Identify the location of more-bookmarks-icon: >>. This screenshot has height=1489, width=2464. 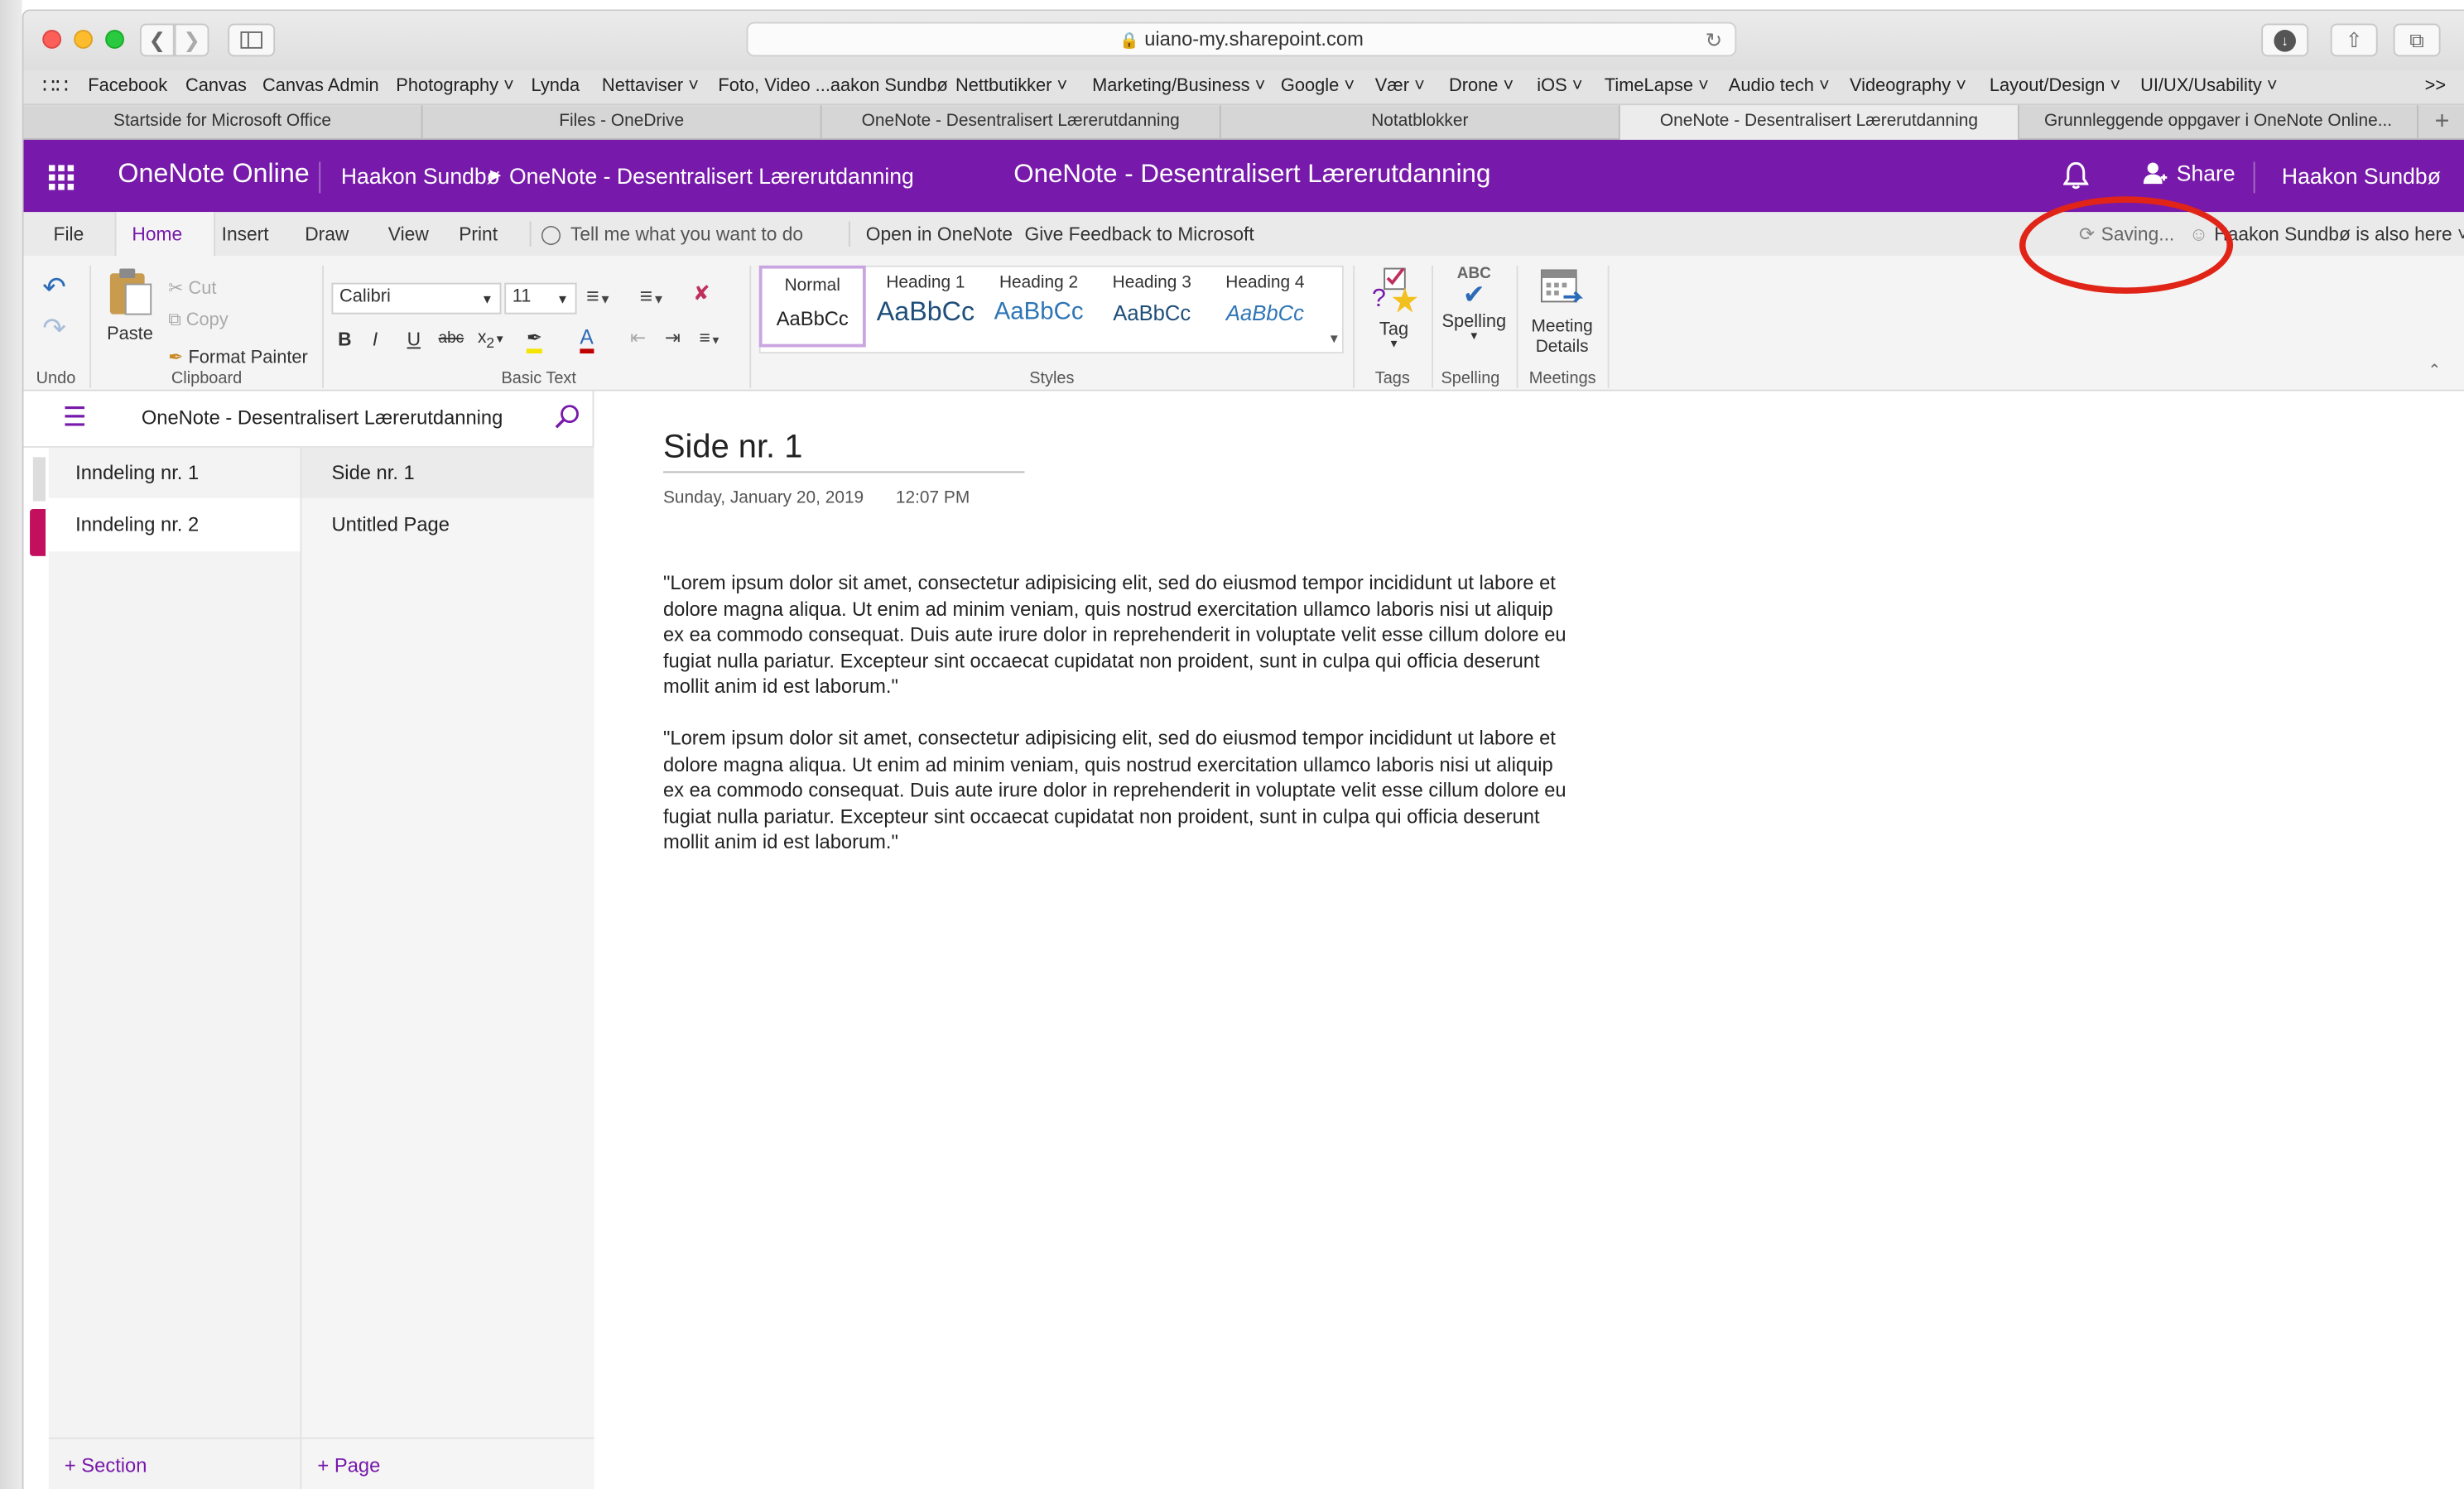
(2436, 86).